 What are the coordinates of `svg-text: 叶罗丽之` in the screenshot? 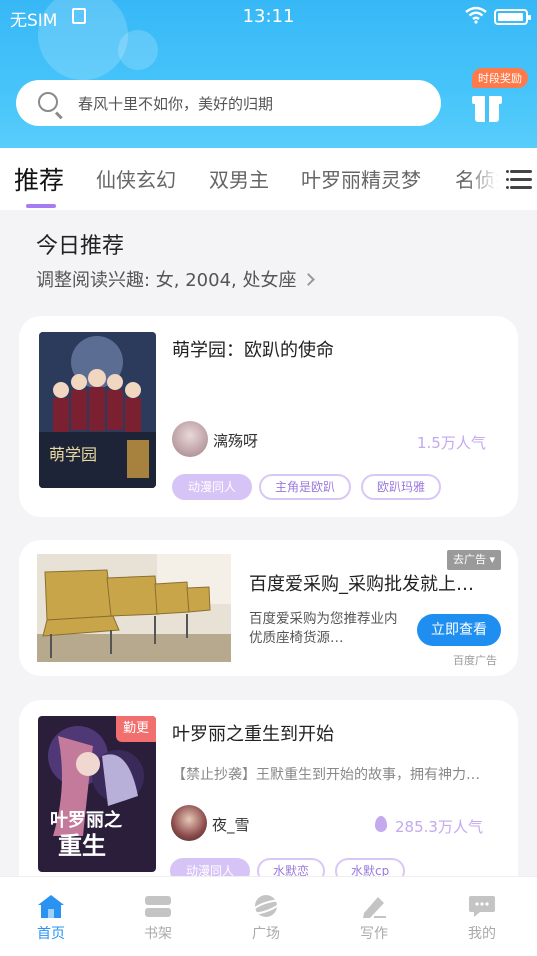 It's located at (86, 820).